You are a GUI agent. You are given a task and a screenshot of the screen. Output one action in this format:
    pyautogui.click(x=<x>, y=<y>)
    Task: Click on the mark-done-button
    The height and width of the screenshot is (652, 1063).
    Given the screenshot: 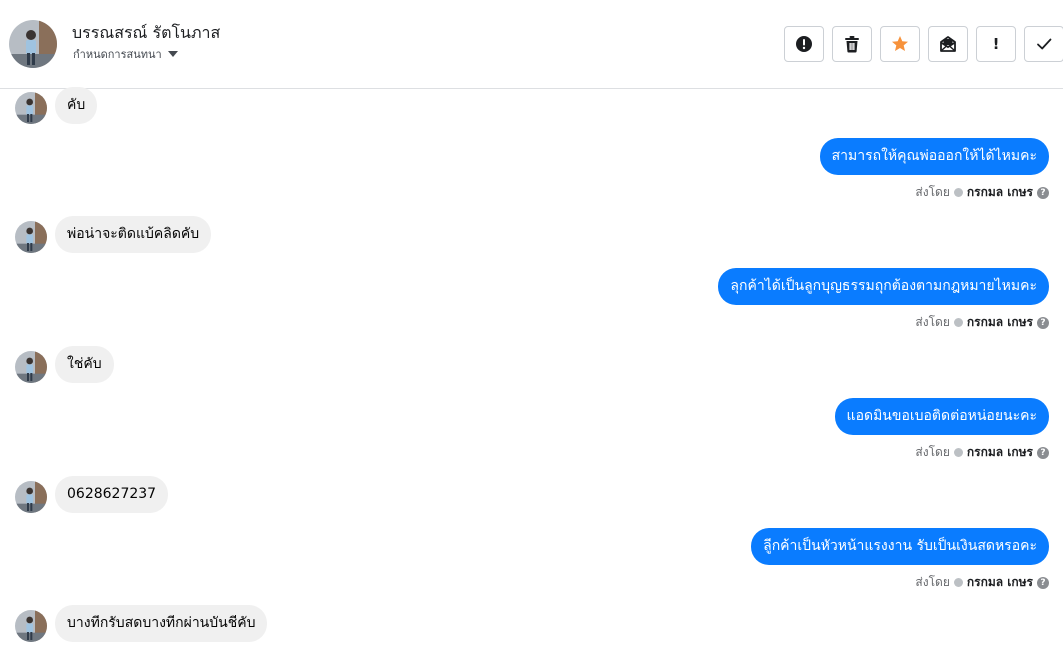 What is the action you would take?
    pyautogui.click(x=1043, y=44)
    